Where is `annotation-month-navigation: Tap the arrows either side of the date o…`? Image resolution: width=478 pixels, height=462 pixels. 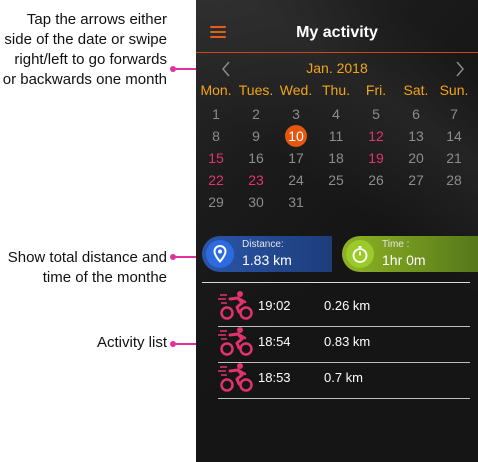
annotation-month-navigation: Tap the arrows either side of the date o… is located at coordinates (84, 49).